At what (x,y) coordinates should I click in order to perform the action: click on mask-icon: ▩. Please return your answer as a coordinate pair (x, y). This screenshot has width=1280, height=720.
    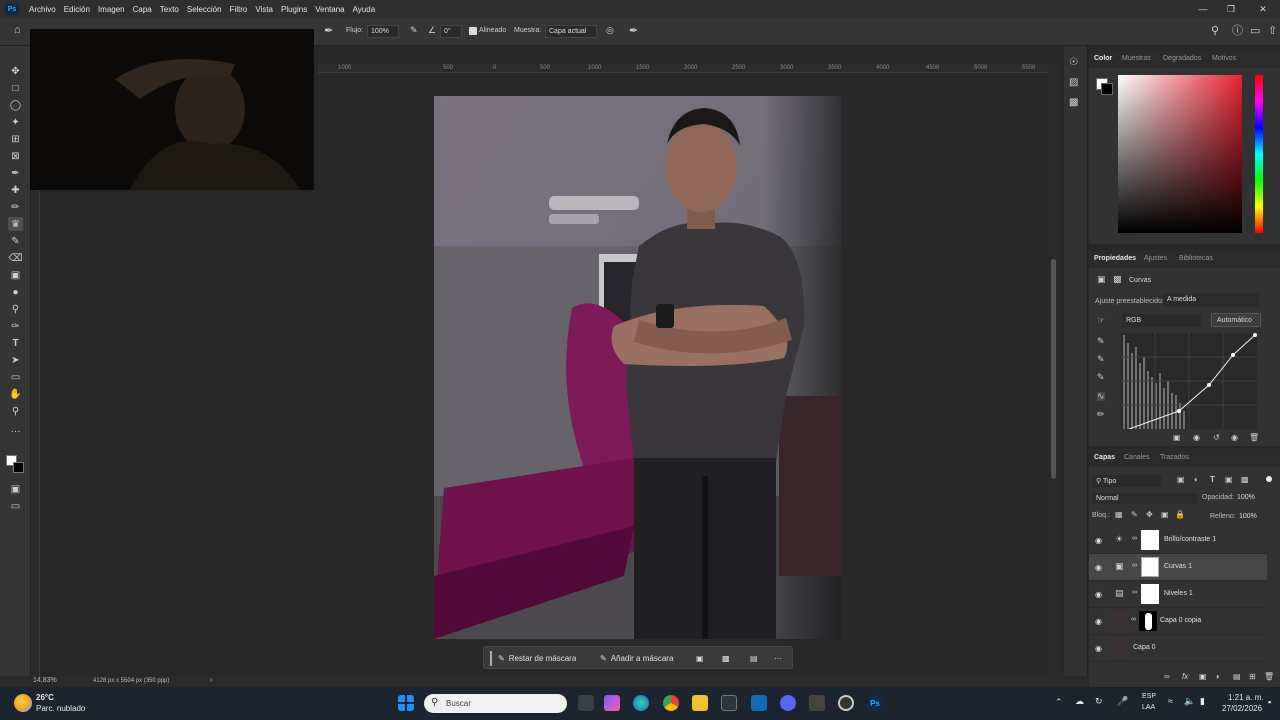
    Looking at the image, I should click on (1117, 279).